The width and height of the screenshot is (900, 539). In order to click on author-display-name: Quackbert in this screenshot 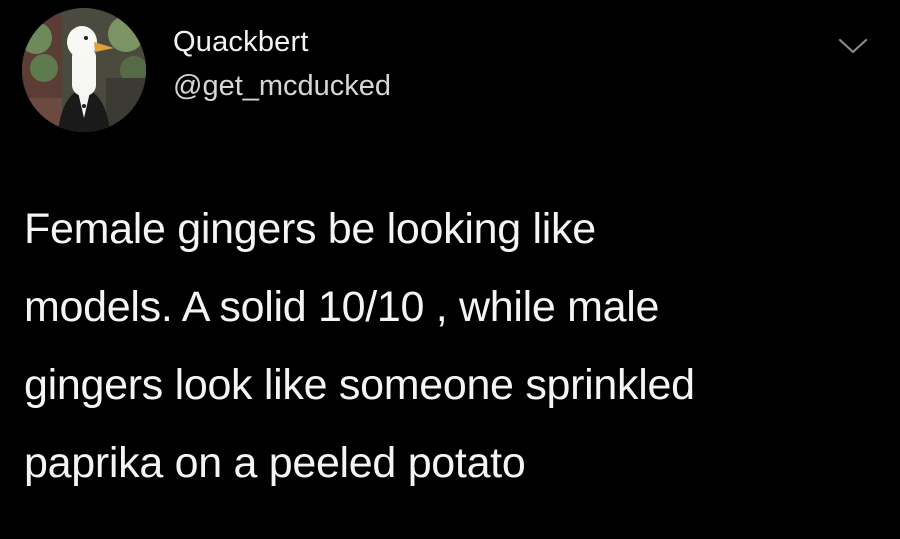, I will do `click(241, 42)`.